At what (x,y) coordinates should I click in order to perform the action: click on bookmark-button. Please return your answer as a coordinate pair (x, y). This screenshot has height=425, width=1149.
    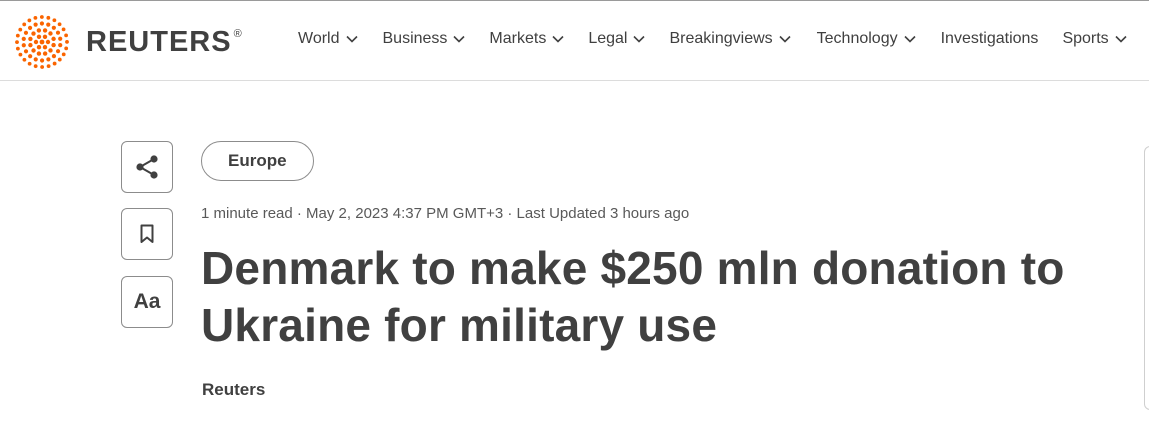
    Looking at the image, I should click on (147, 234).